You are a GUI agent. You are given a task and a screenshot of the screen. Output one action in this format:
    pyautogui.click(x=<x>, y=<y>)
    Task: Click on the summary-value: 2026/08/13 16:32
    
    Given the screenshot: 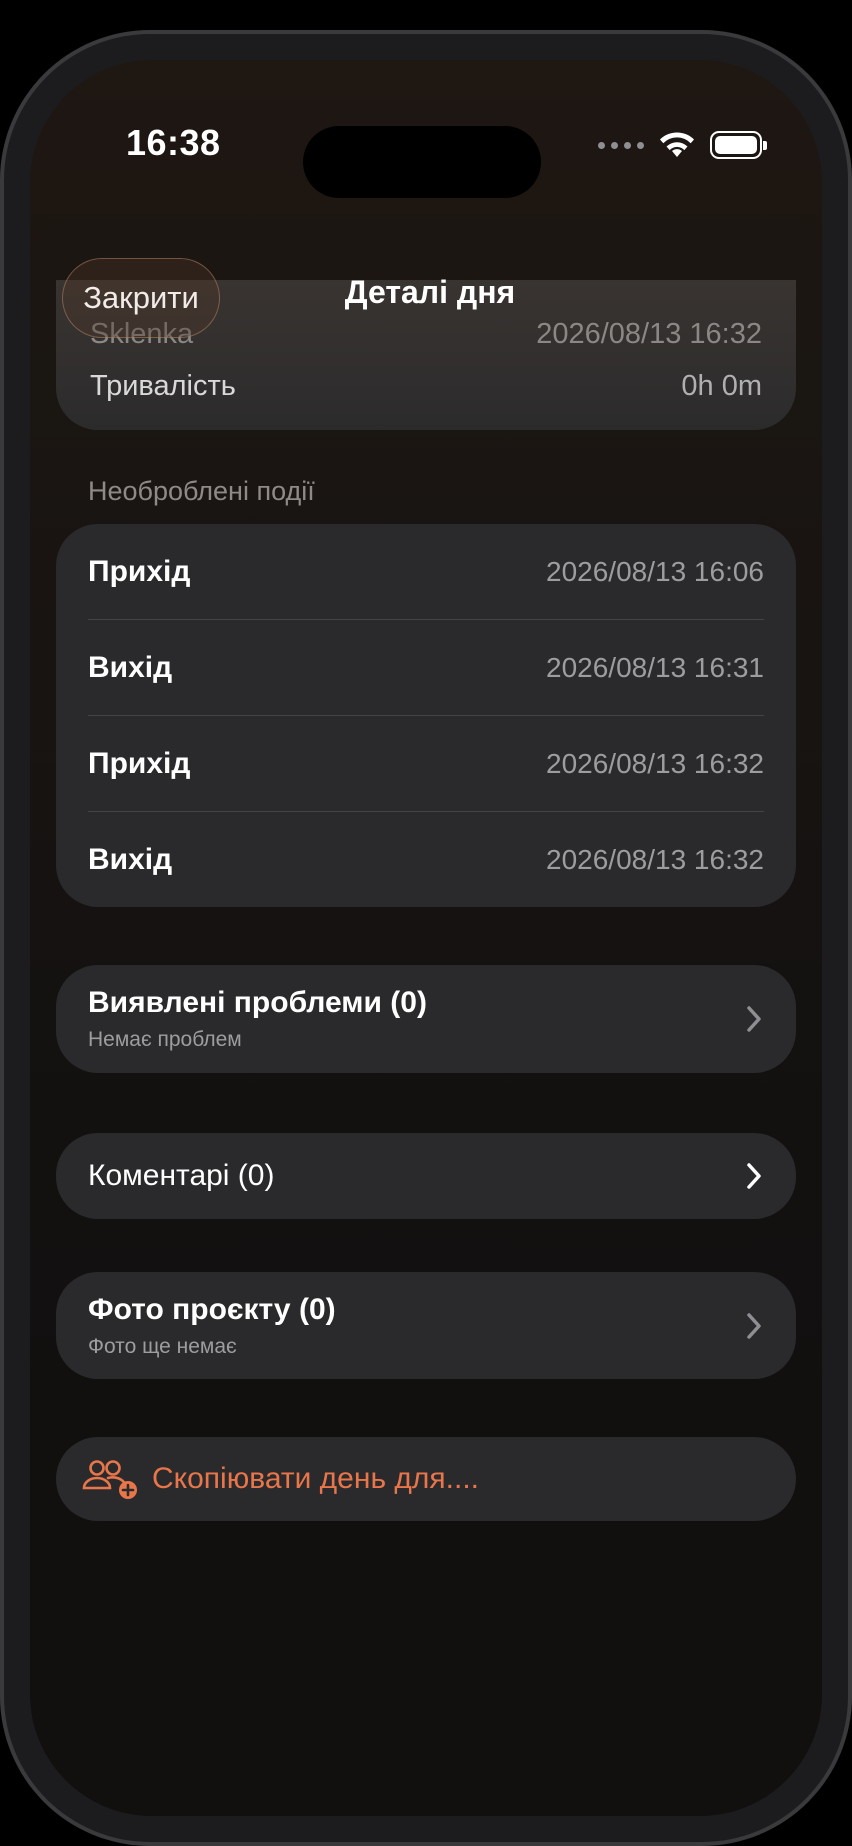 What is the action you would take?
    pyautogui.click(x=649, y=334)
    